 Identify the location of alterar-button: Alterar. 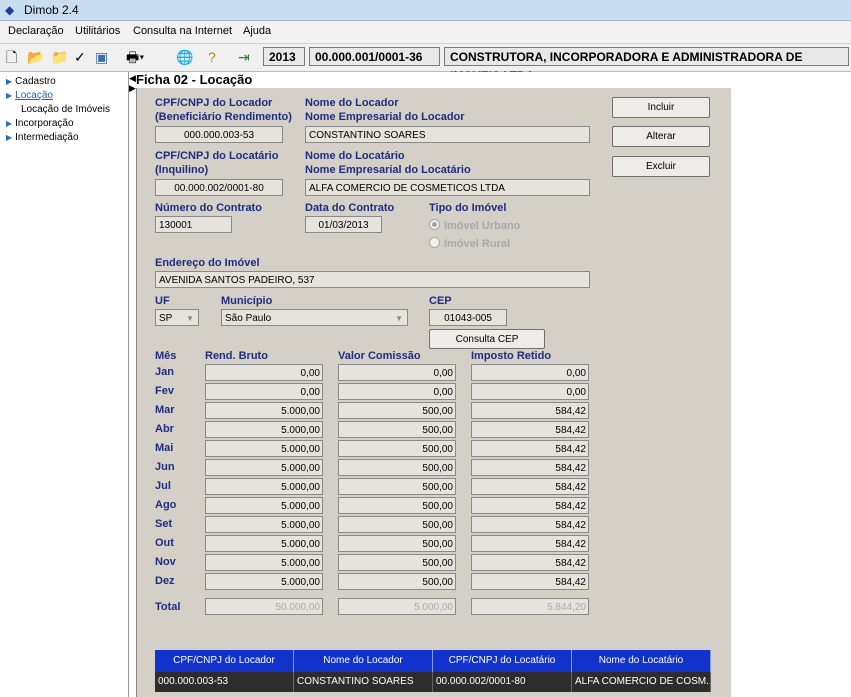
(661, 136).